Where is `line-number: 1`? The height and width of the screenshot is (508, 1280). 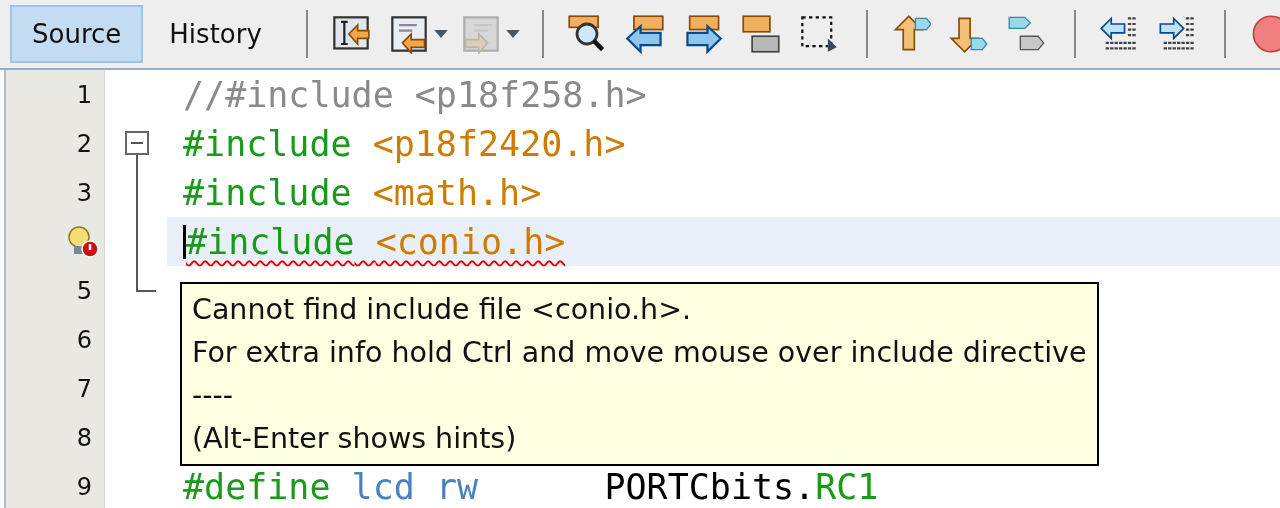 line-number: 1 is located at coordinates (84, 94).